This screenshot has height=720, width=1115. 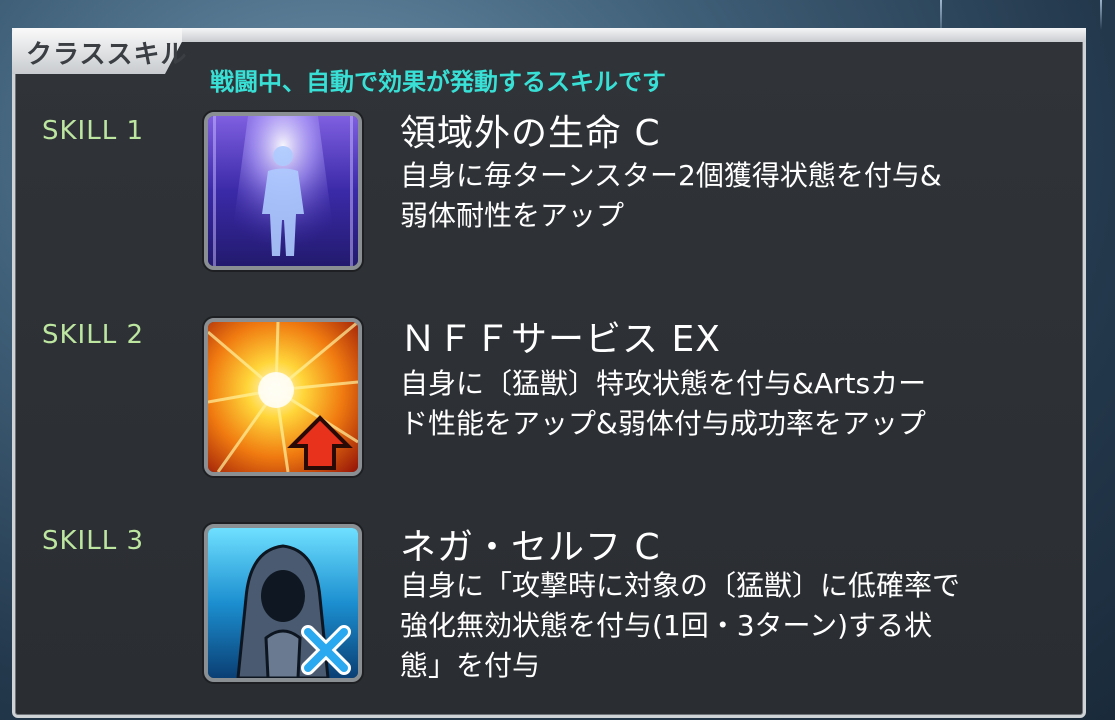 What do you see at coordinates (283, 397) in the screenshot?
I see `explosion-up-arrow-icon` at bounding box center [283, 397].